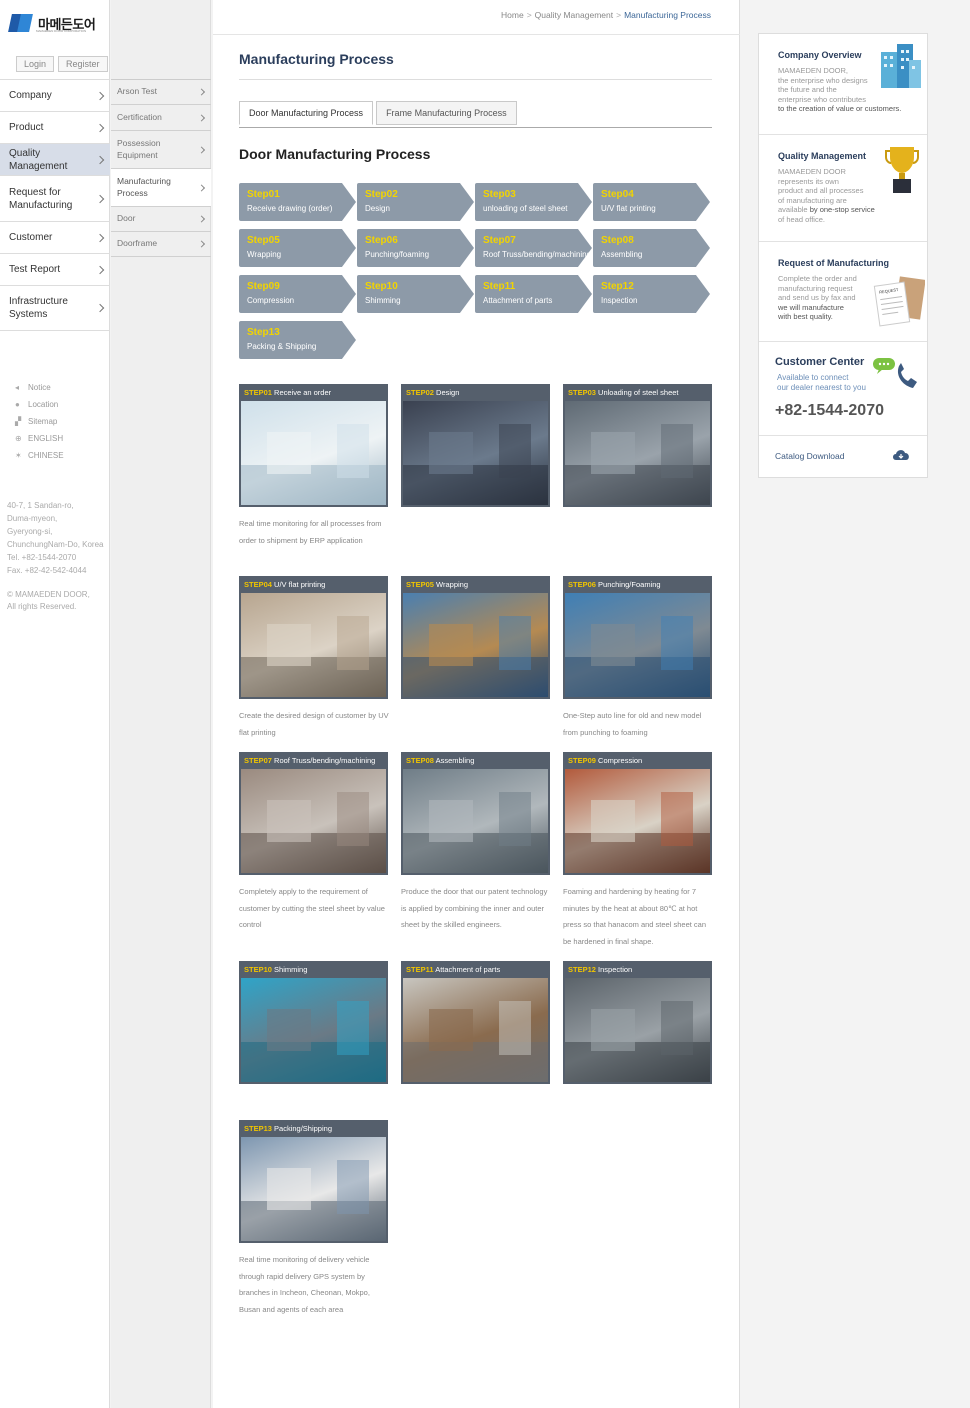 Image resolution: width=970 pixels, height=1408 pixels. Describe the element at coordinates (161, 244) in the screenshot. I see `submenu-item-doorframe: Doorframe` at that location.